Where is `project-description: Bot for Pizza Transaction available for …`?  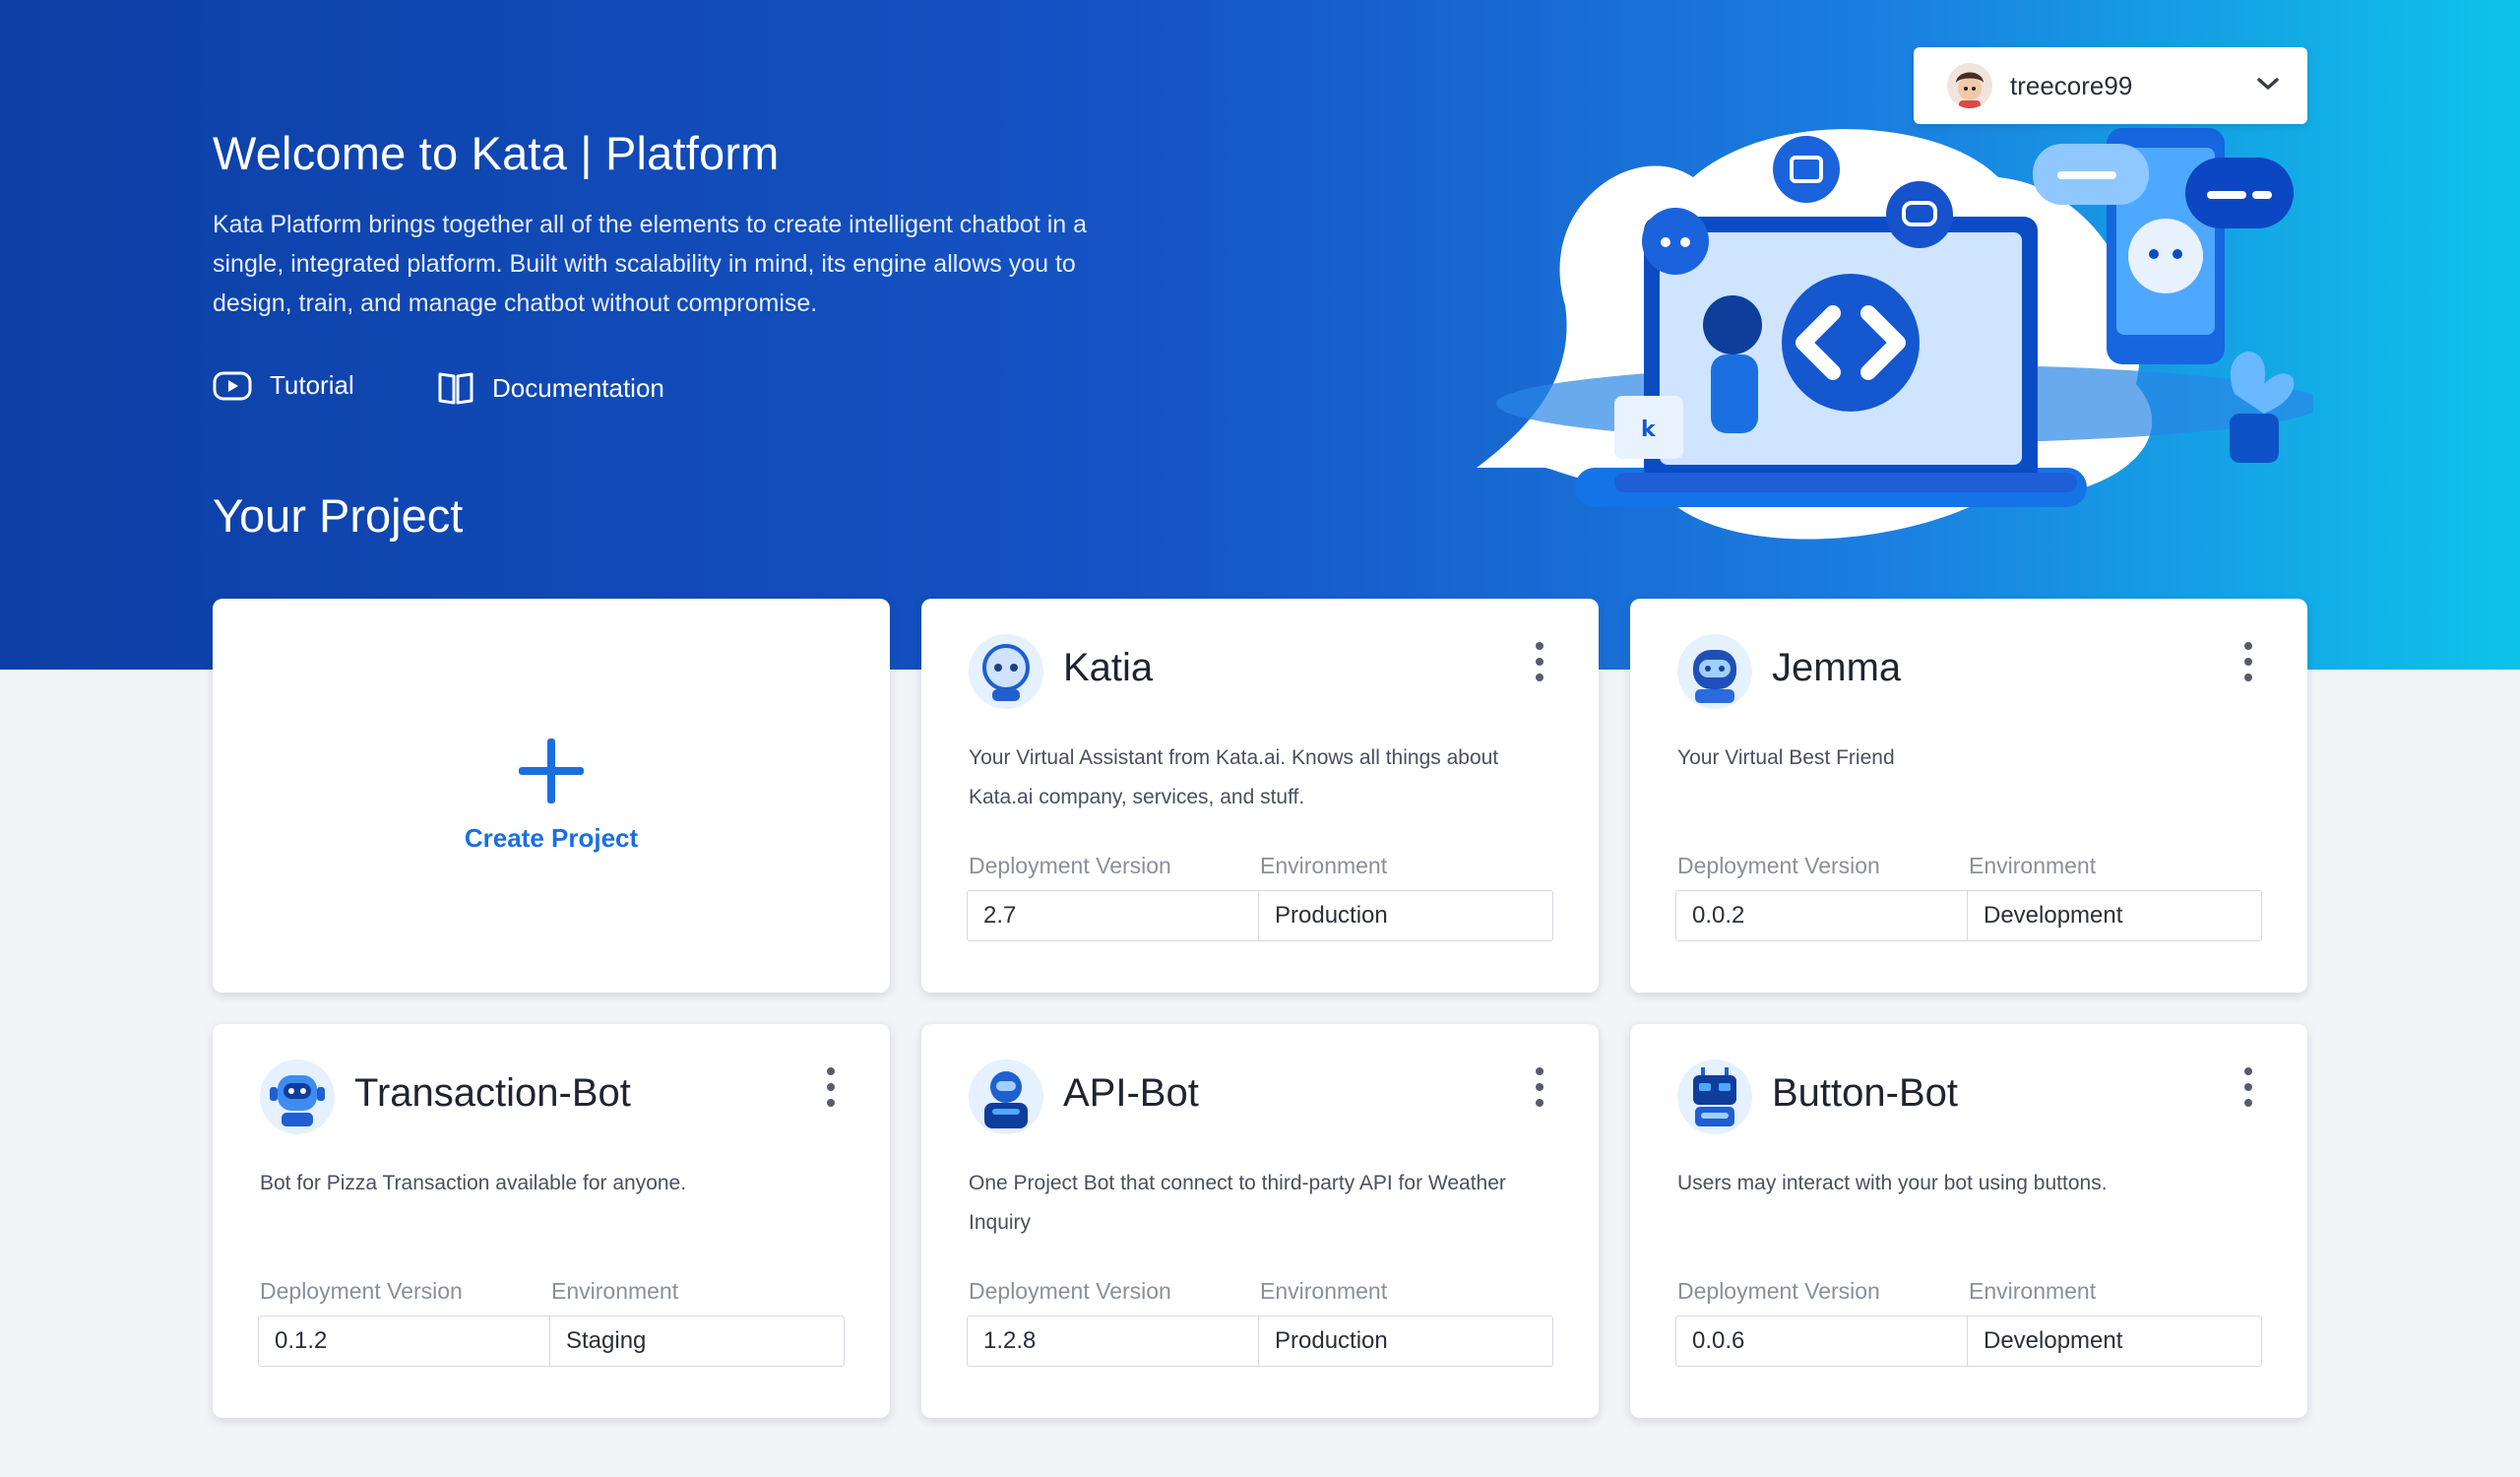 project-description: Bot for Pizza Transaction available for … is located at coordinates (473, 1183).